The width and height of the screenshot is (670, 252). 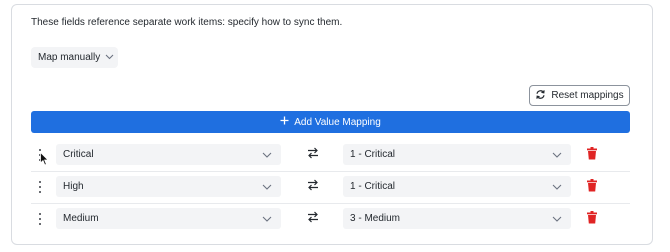 I want to click on add-value-mapping-label: Add Value Mapping, so click(x=337, y=122).